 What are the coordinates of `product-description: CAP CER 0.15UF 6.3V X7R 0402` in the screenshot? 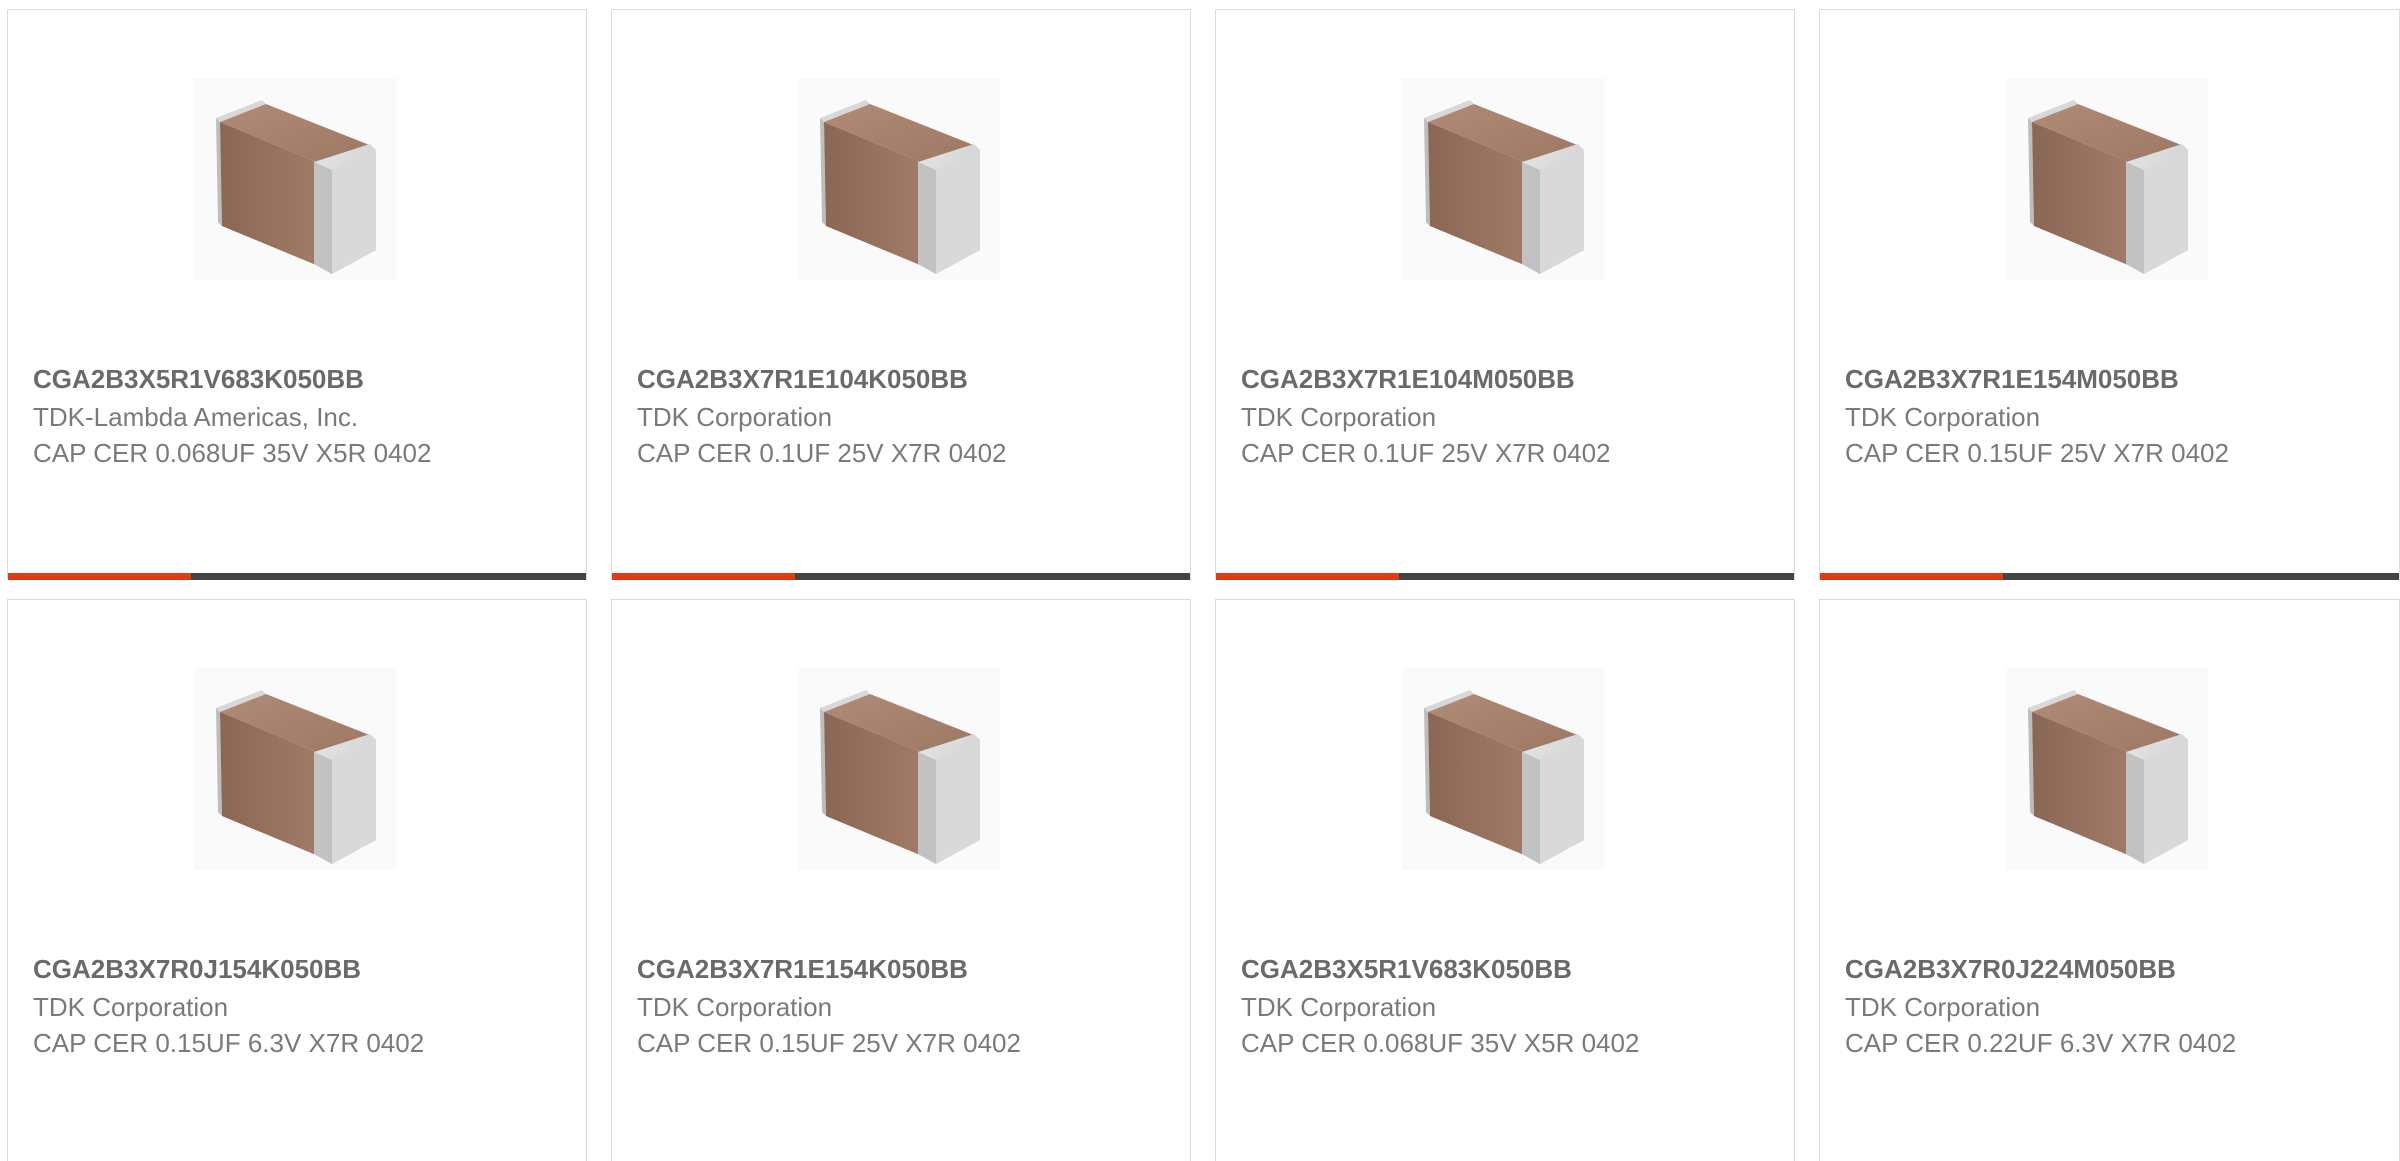 It's located at (229, 1043).